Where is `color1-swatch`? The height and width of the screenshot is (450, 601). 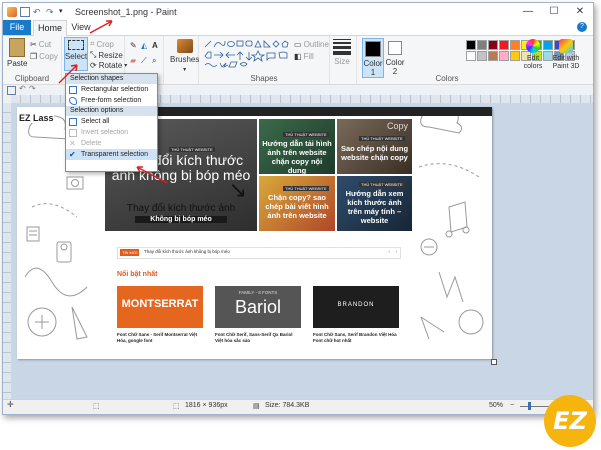 color1-swatch is located at coordinates (373, 49).